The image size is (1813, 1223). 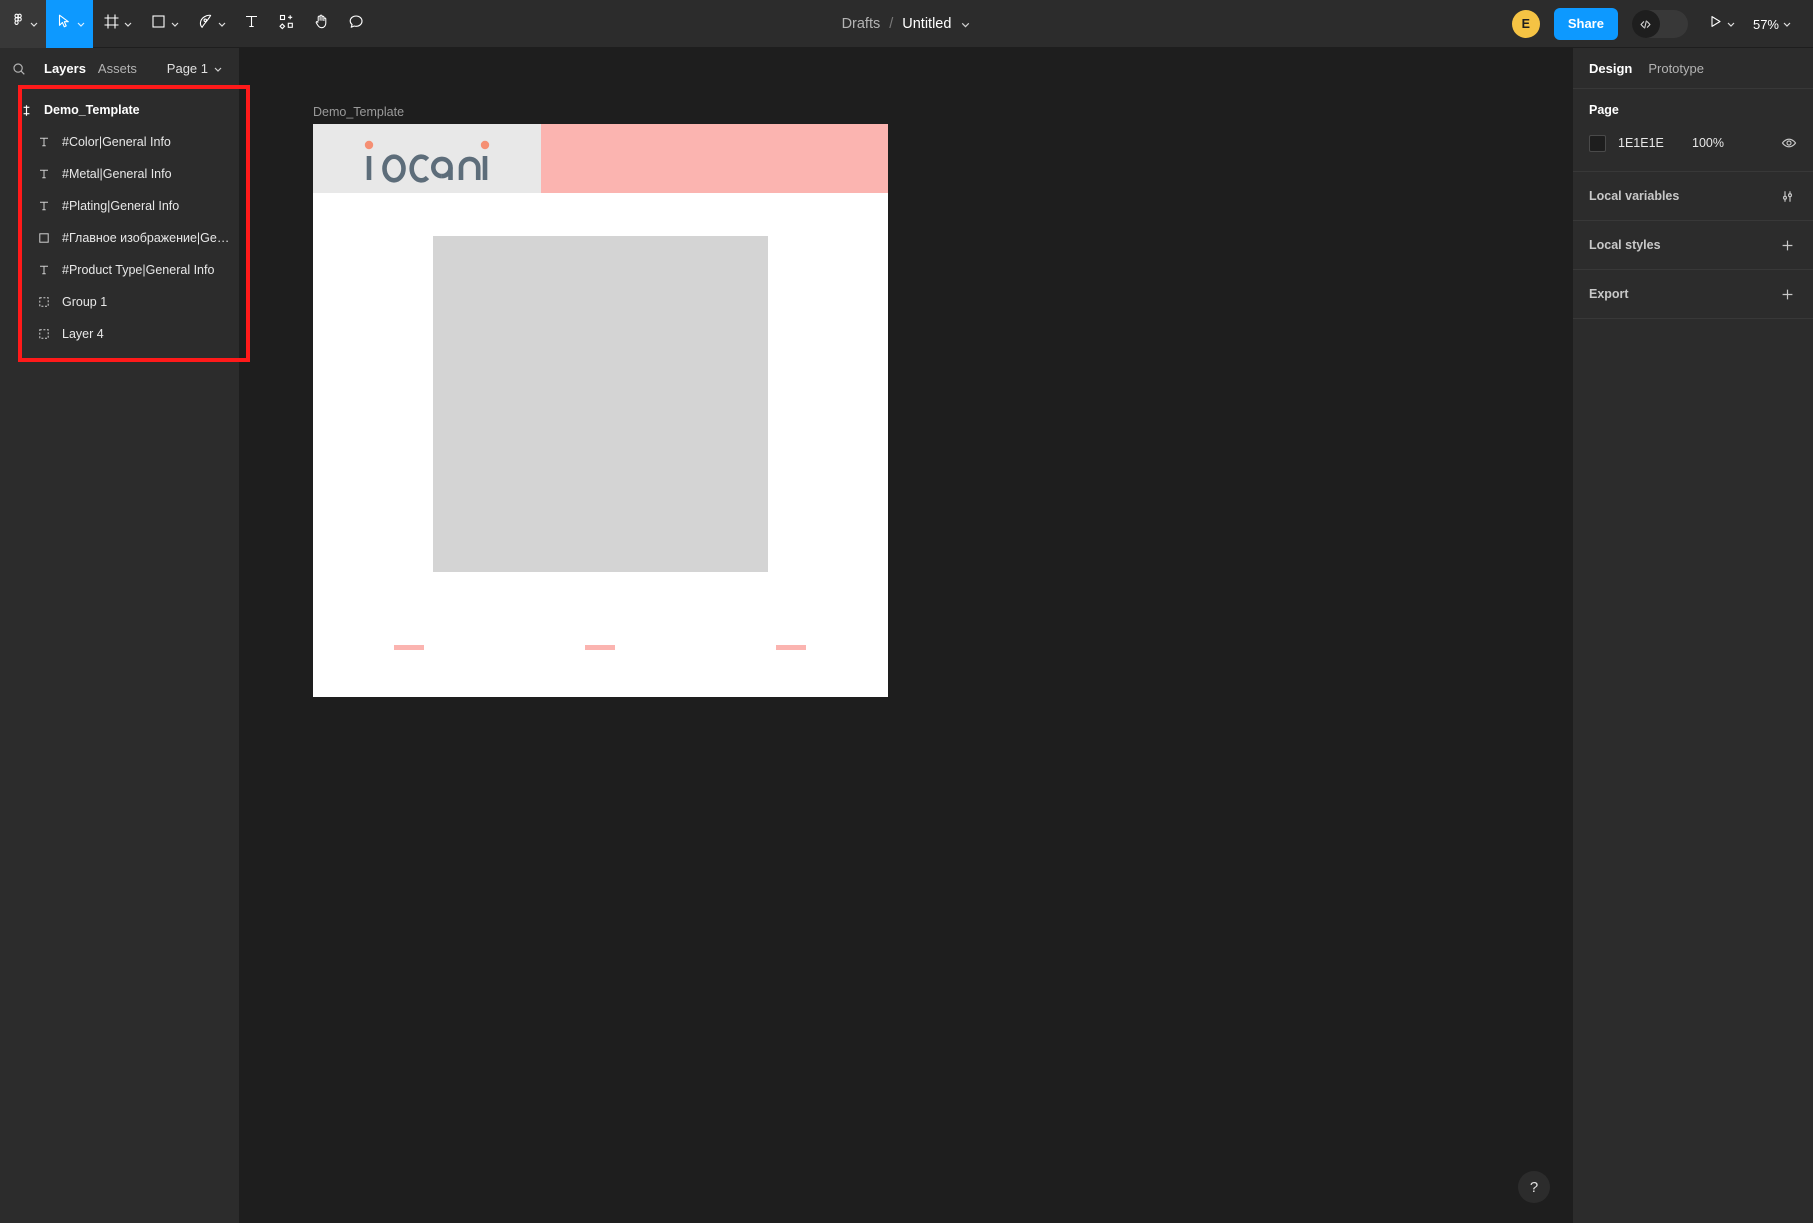 I want to click on zoom-control: 57%, so click(x=1771, y=24).